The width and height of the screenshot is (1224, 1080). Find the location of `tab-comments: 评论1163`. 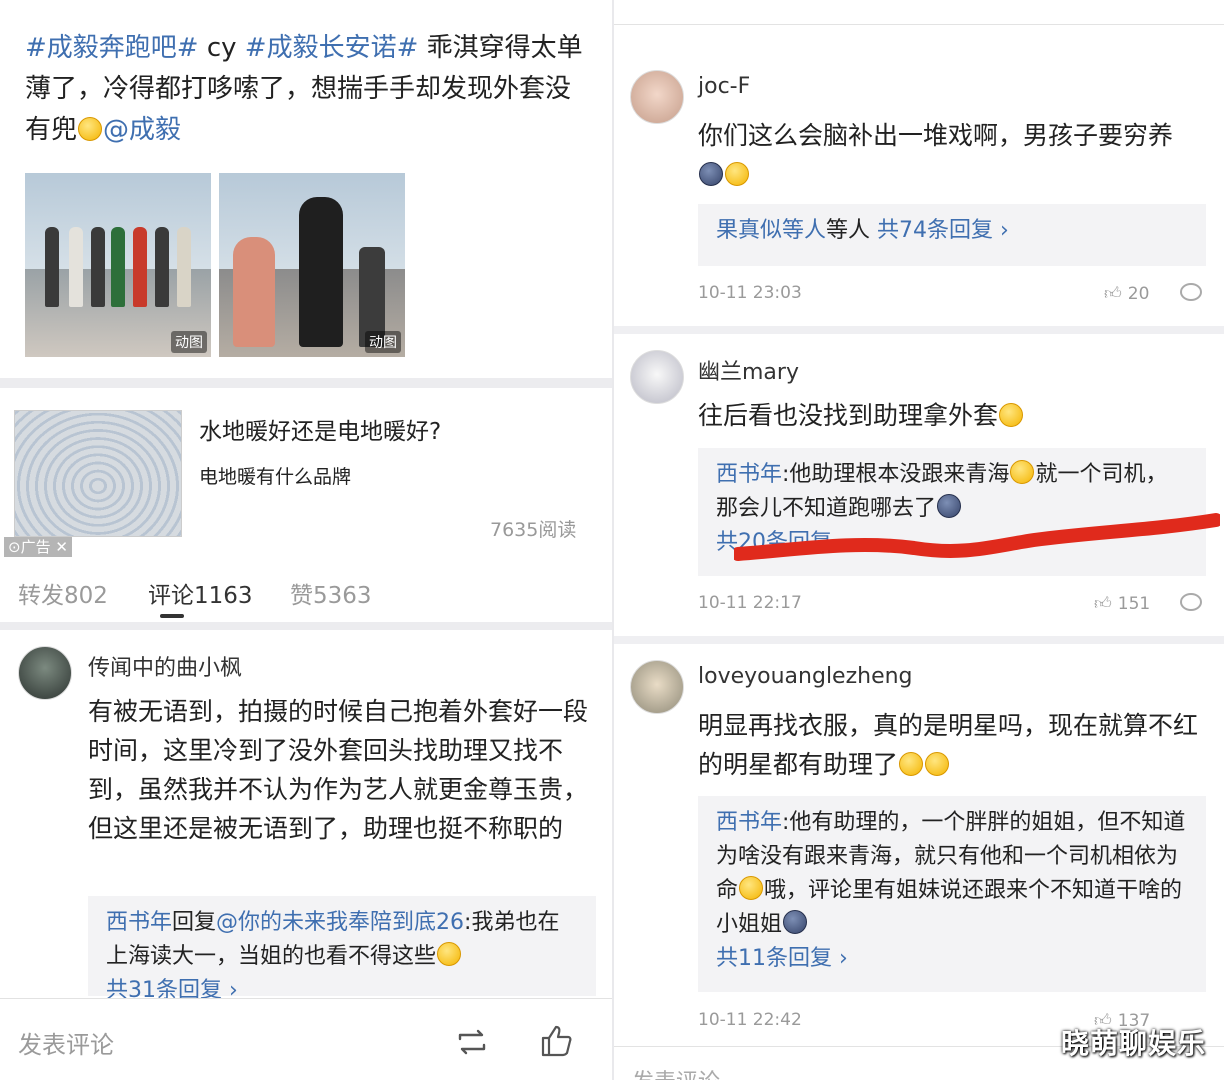

tab-comments: 评论1163 is located at coordinates (200, 593).